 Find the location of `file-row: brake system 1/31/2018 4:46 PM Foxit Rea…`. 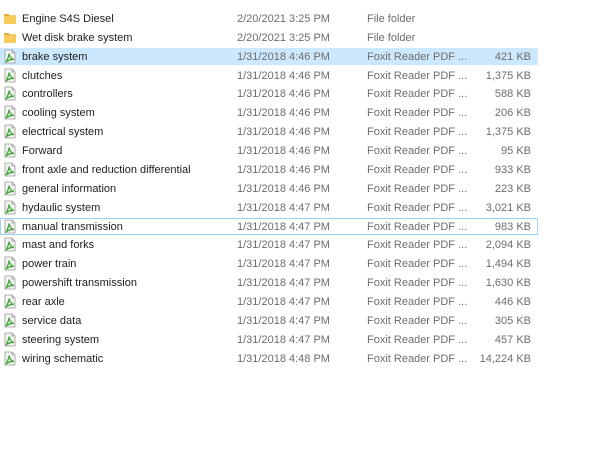

file-row: brake system 1/31/2018 4:46 PM Foxit Rea… is located at coordinates (269, 56).